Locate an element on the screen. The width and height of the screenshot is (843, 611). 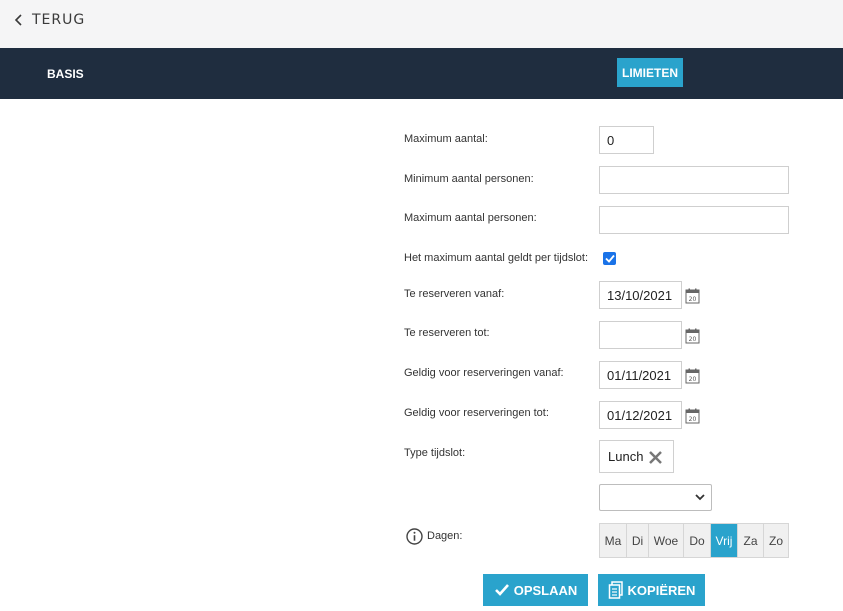
close-icon is located at coordinates (655, 457).